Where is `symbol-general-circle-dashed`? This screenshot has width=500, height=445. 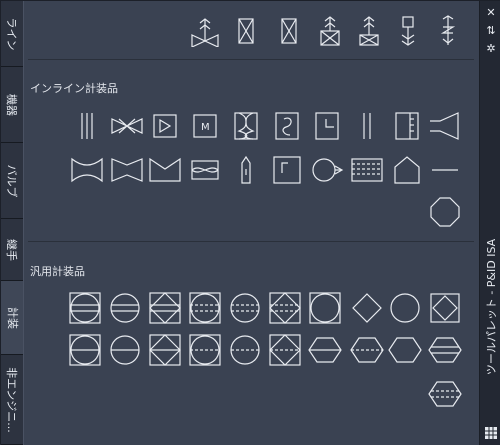 symbol-general-circle-dashed is located at coordinates (245, 308).